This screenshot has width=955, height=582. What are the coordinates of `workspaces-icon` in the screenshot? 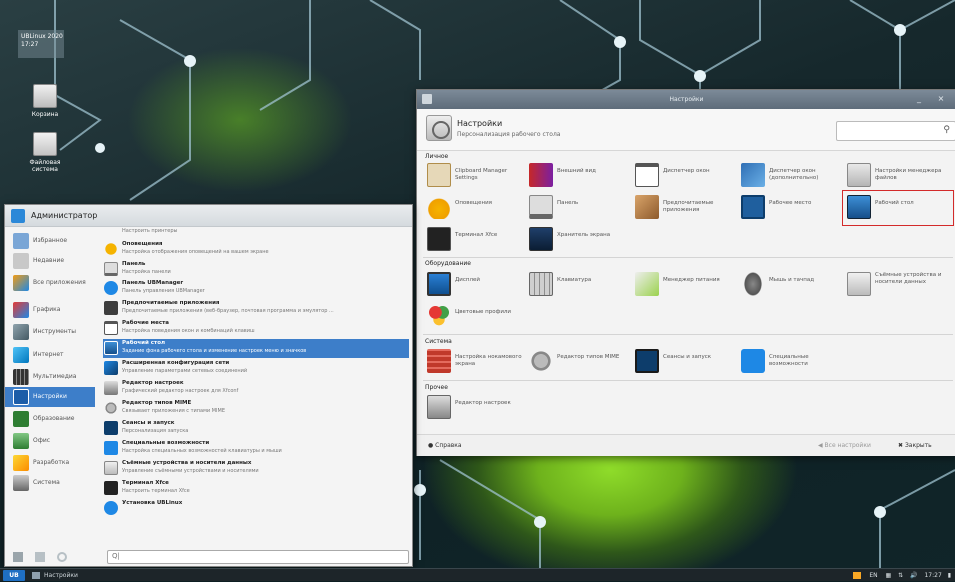 It's located at (111, 328).